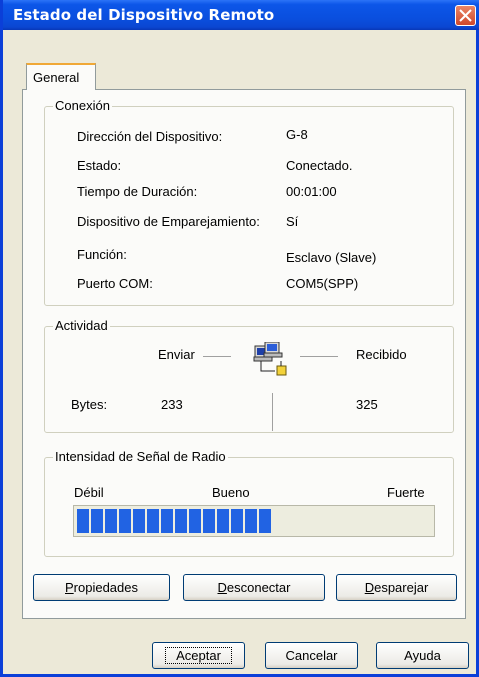 Image resolution: width=479 pixels, height=677 pixels. I want to click on unpair-button-label: Desparejar, so click(396, 587).